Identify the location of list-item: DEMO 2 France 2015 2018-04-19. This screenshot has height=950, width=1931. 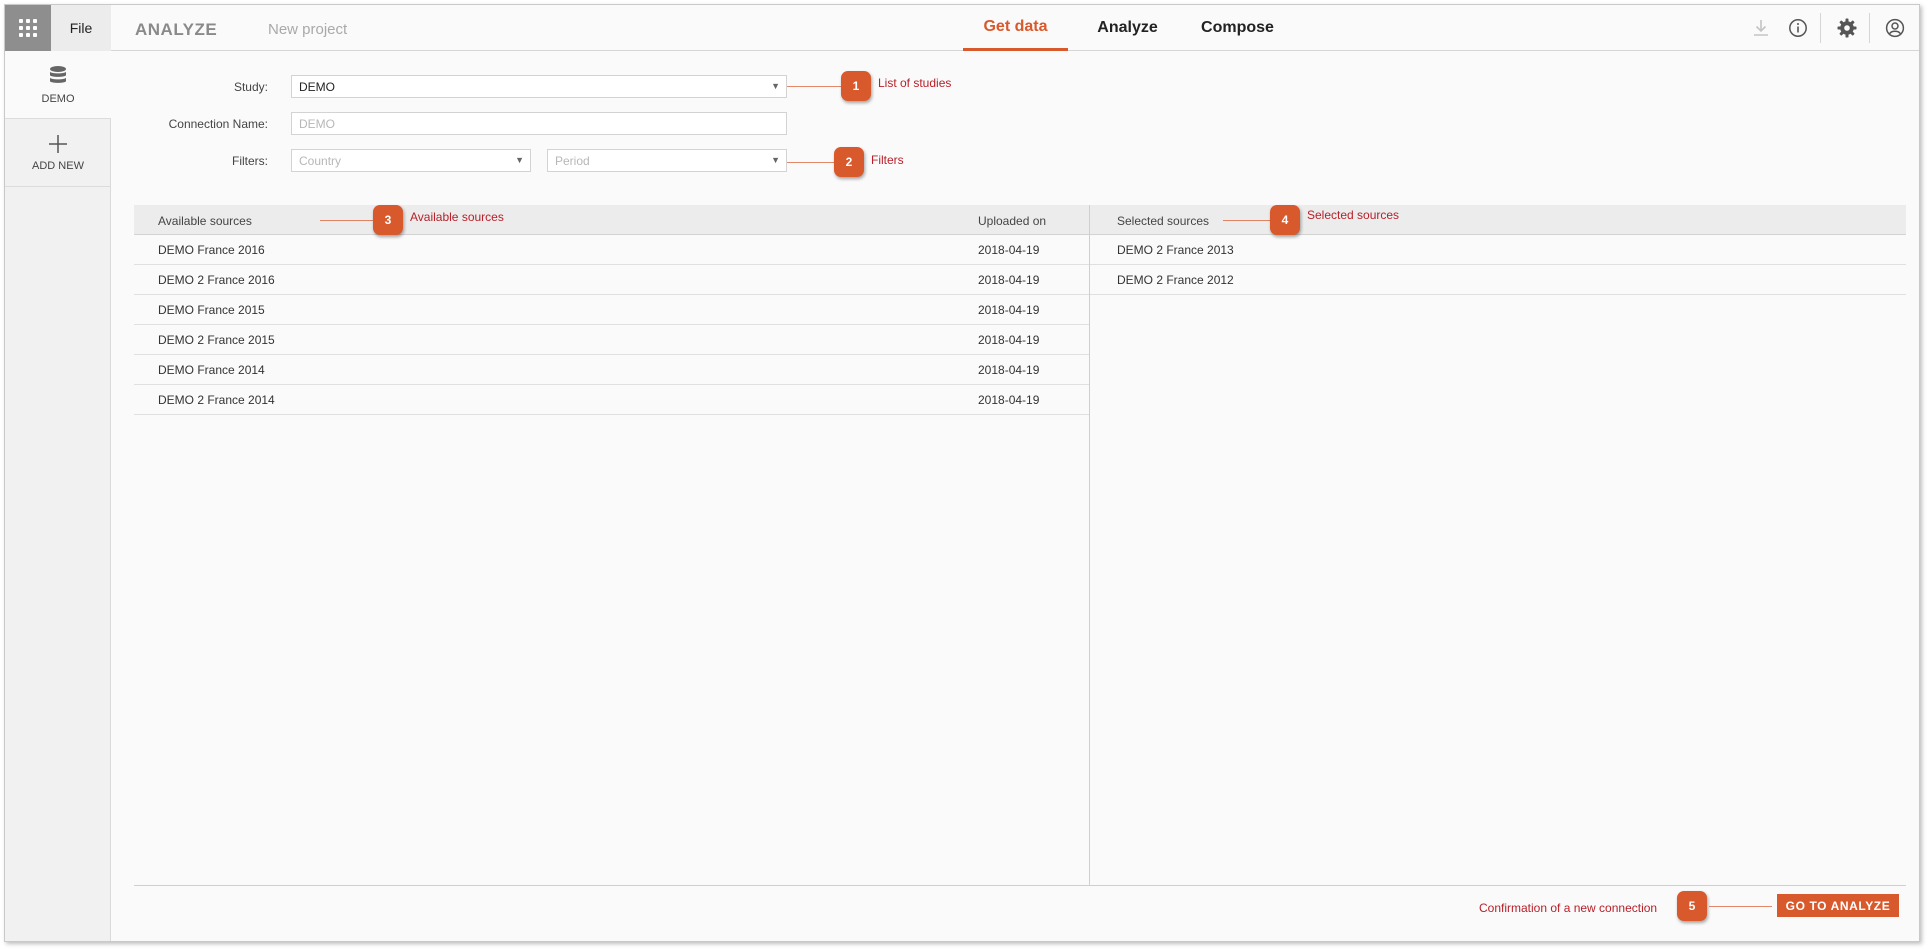
(611, 340).